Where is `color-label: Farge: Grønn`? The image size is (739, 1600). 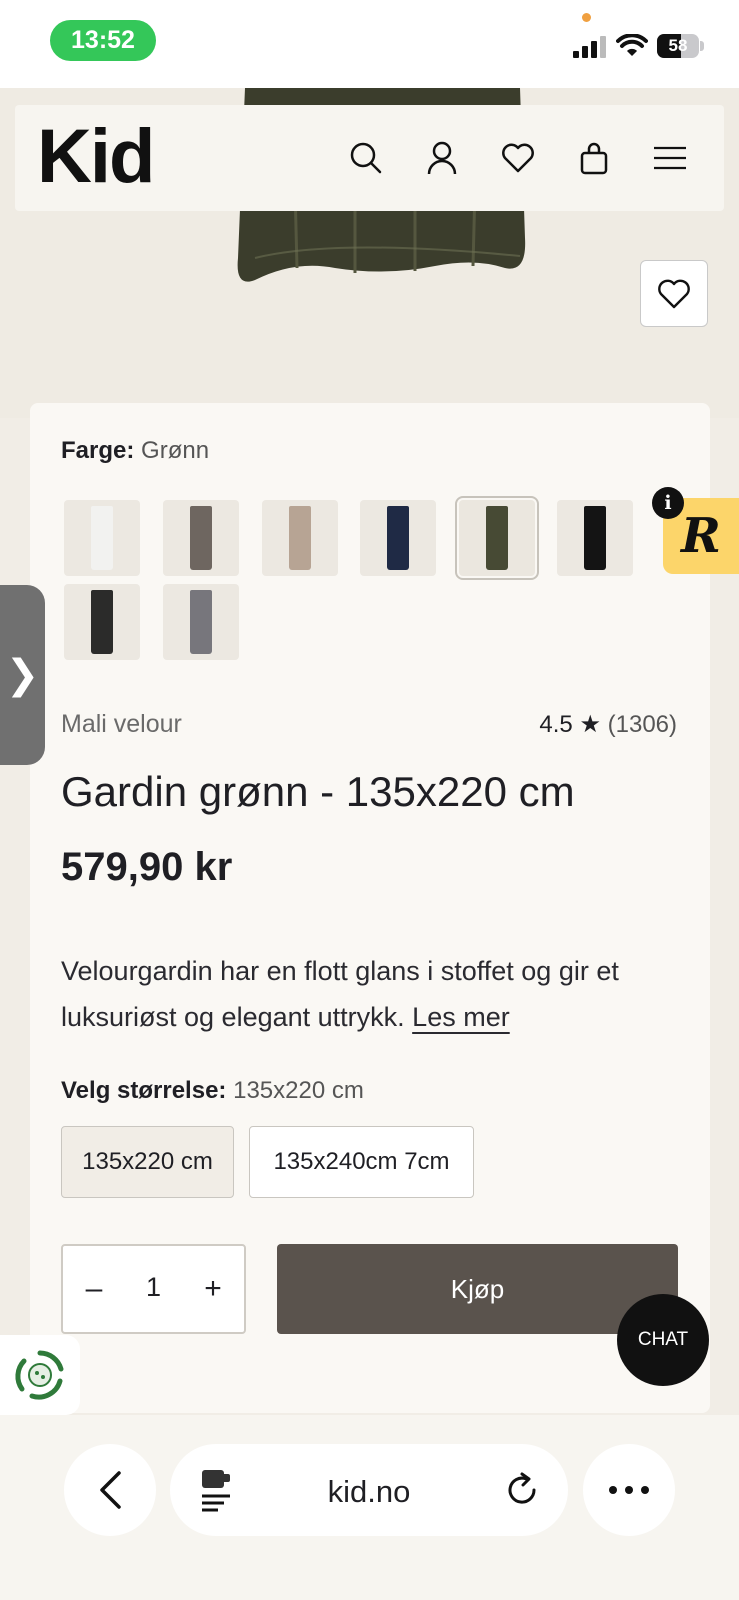 color-label: Farge: Grønn is located at coordinates (135, 451).